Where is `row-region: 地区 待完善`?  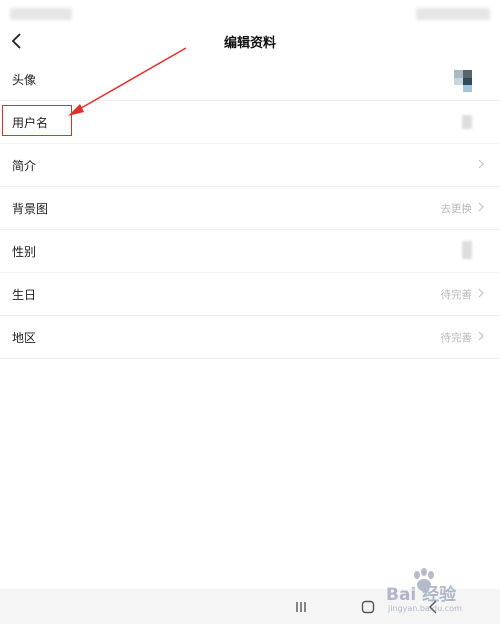 row-region: 地区 待完善 is located at coordinates (250, 337).